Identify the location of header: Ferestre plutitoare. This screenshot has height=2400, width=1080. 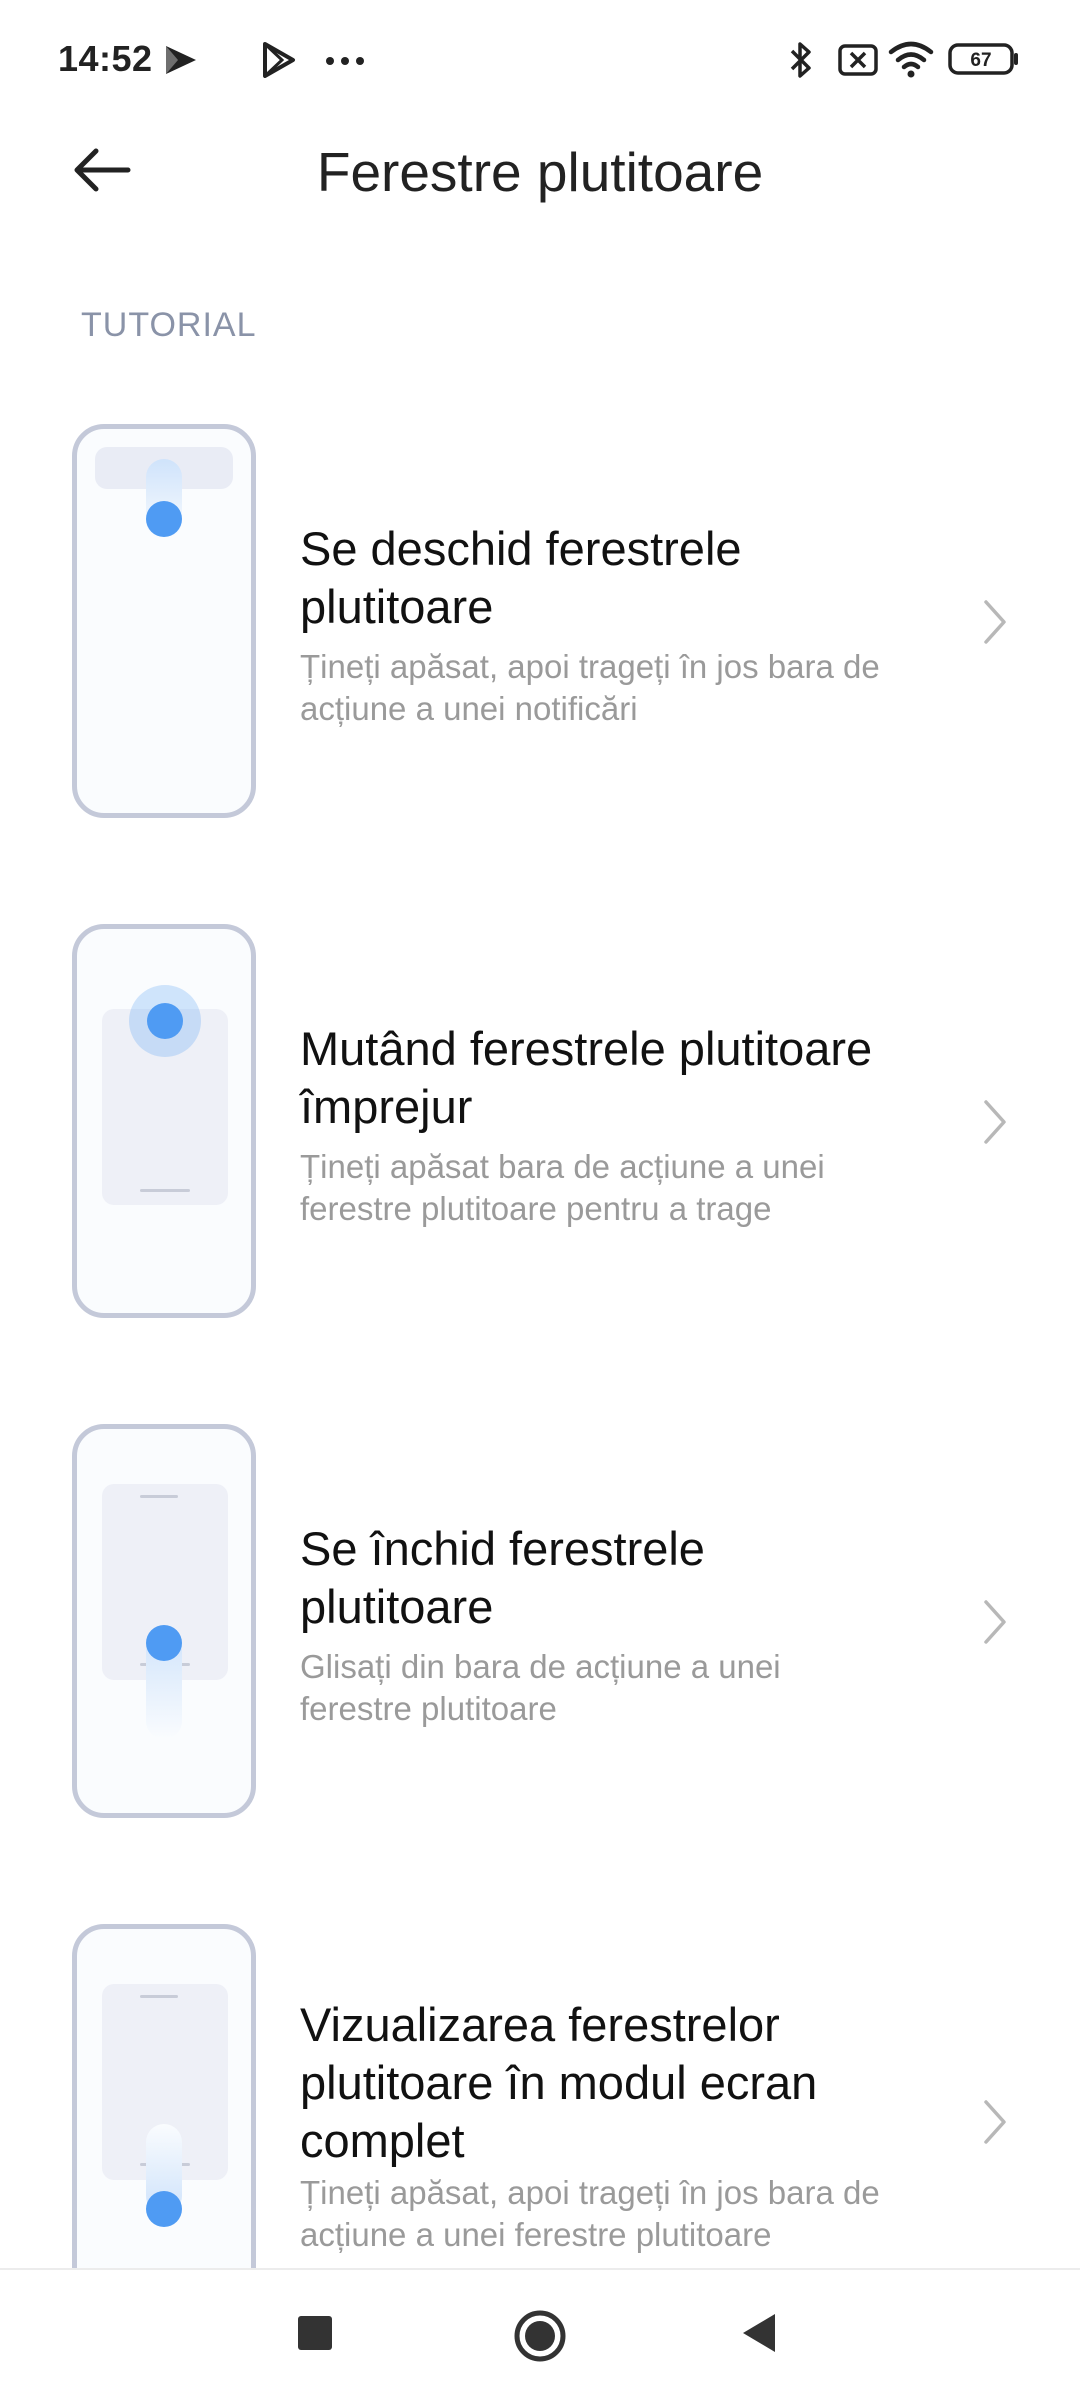
(540, 170).